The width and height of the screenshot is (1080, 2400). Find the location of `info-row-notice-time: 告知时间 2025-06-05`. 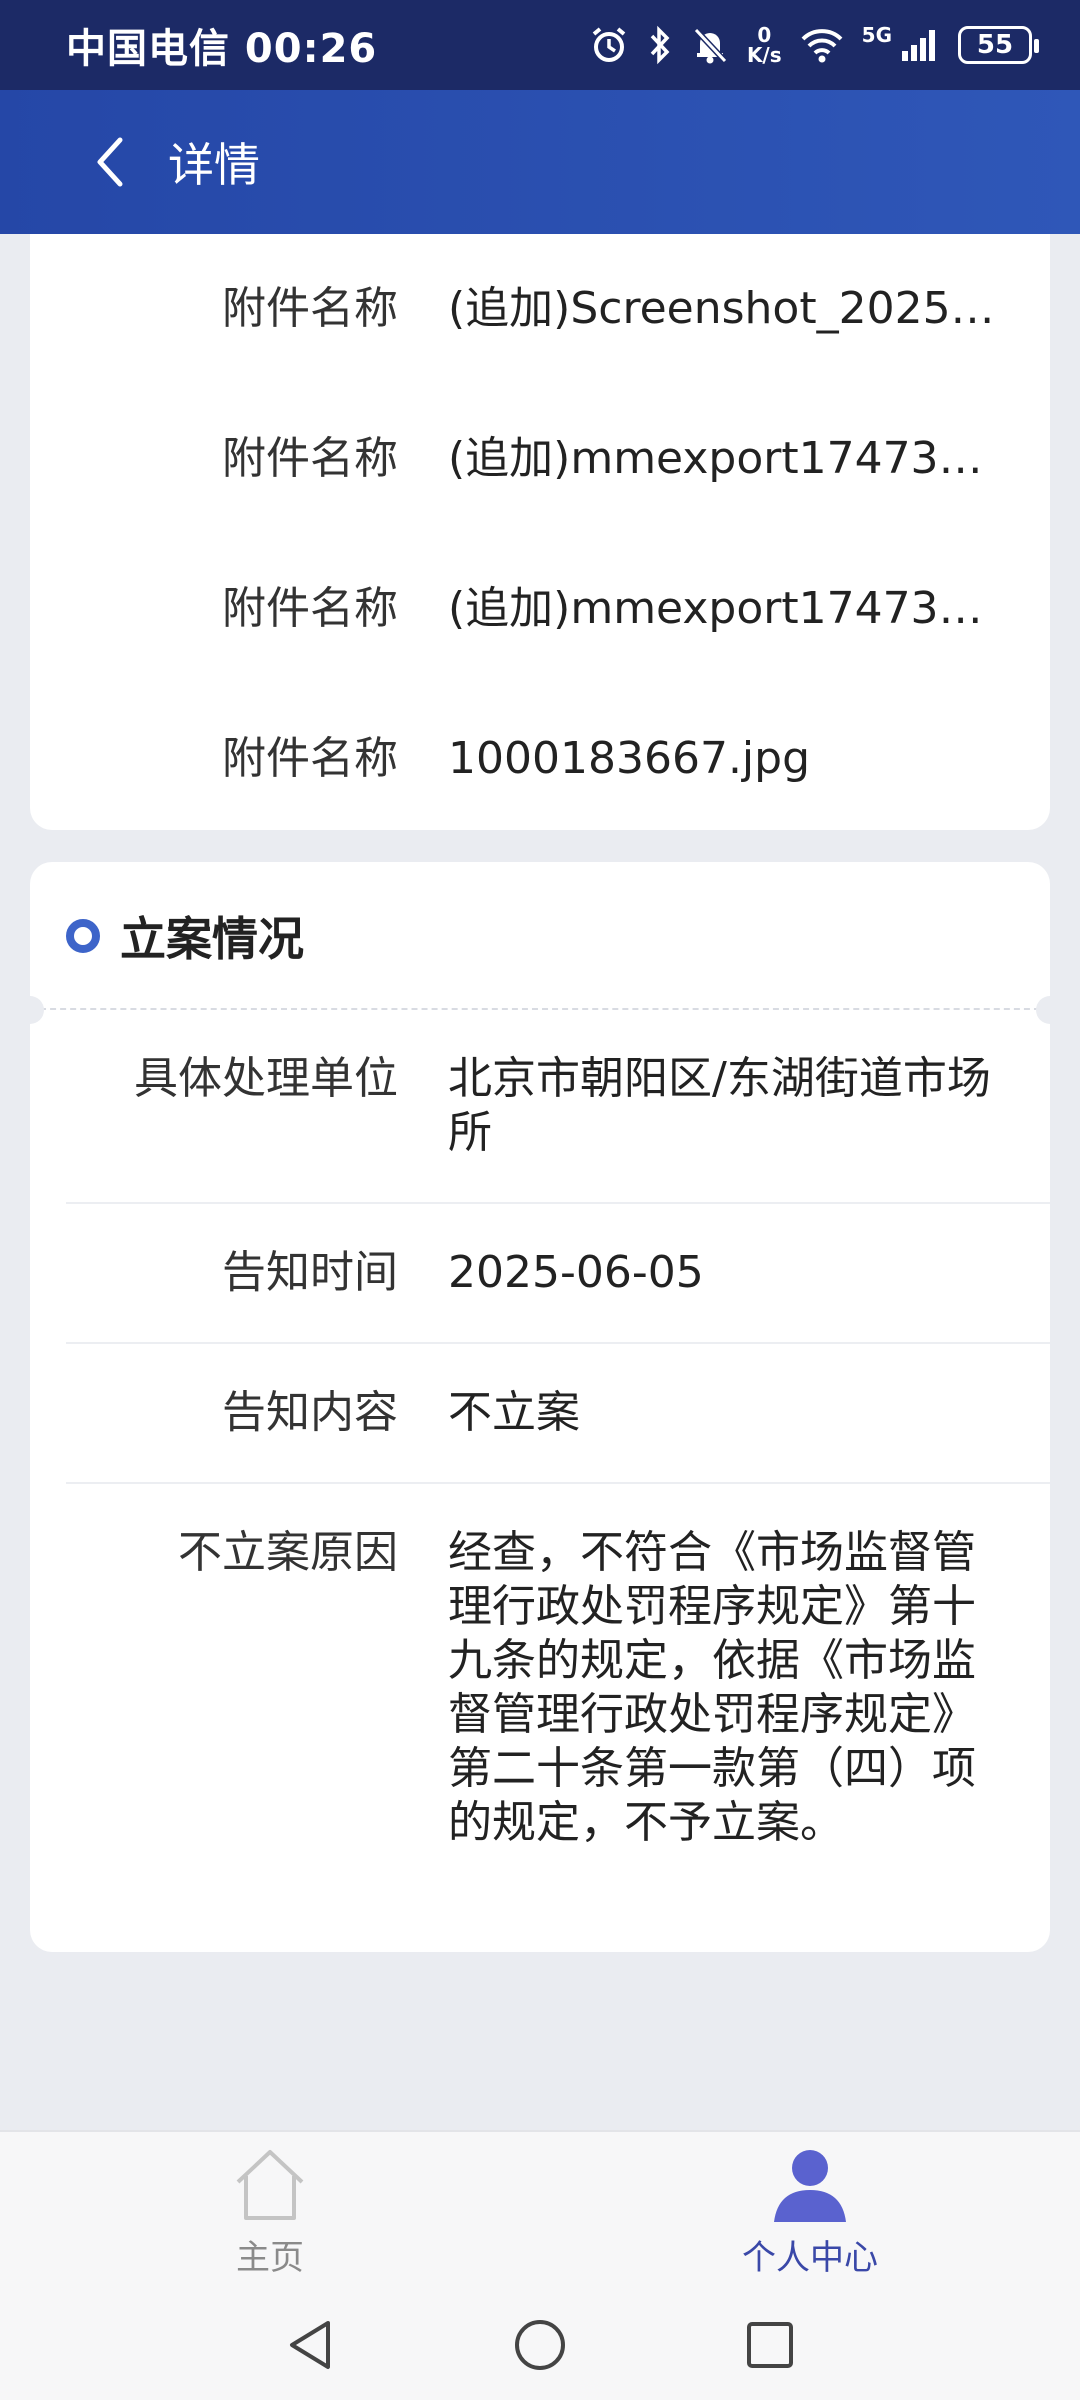

info-row-notice-time: 告知时间 2025-06-05 is located at coordinates (558, 1274).